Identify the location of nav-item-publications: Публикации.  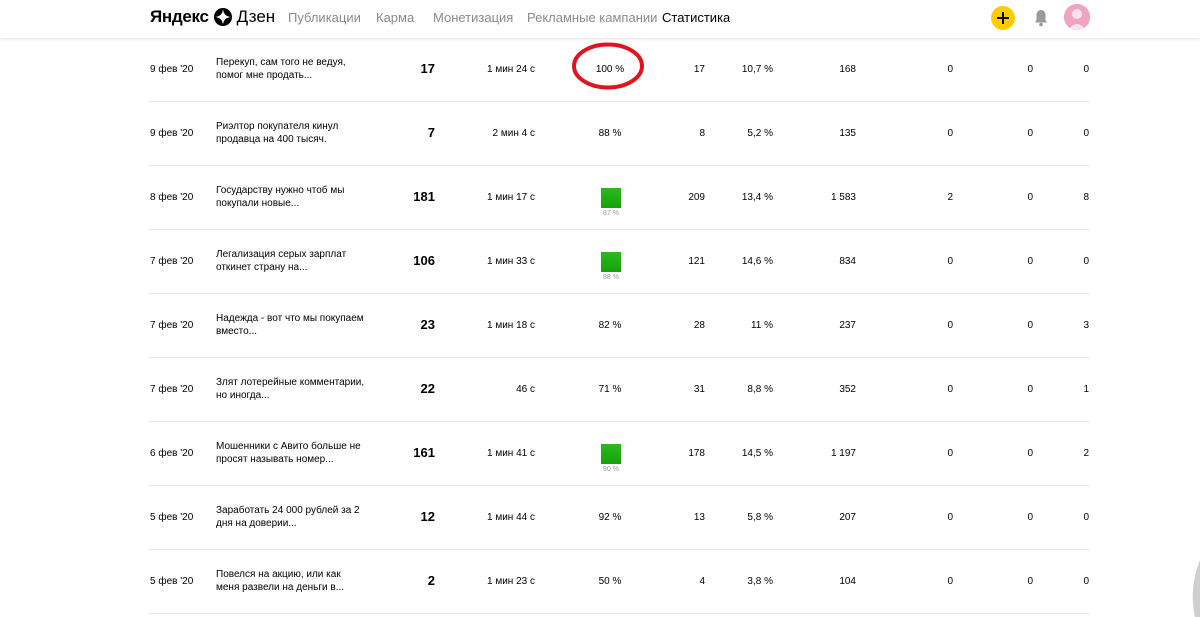
(324, 17).